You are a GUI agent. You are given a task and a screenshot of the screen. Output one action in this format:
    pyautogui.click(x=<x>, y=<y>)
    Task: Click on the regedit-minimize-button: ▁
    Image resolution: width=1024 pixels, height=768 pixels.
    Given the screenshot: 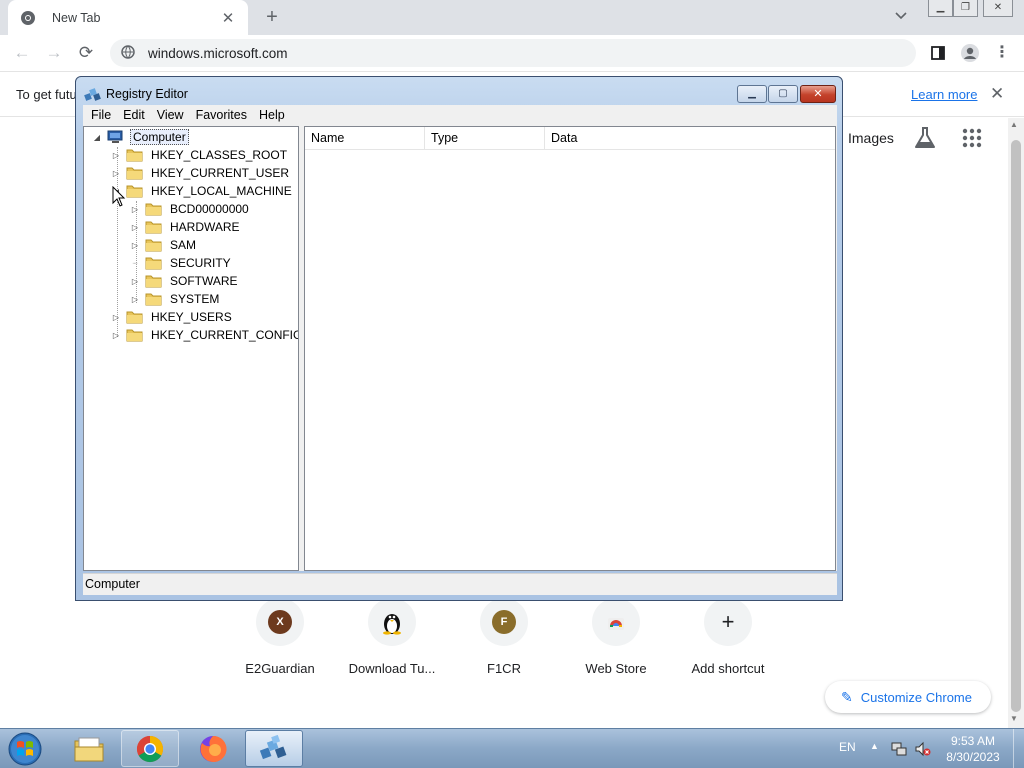 What is the action you would take?
    pyautogui.click(x=752, y=94)
    